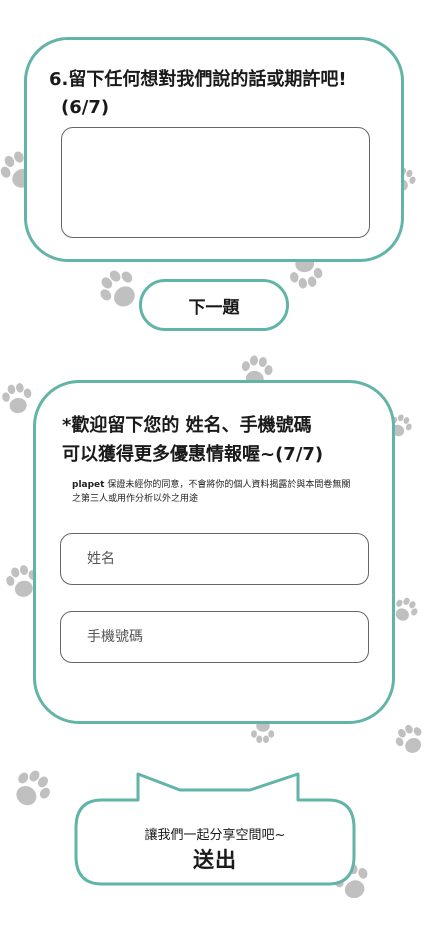 This screenshot has width=428, height=926. I want to click on question-7-line2: 可以獲得更多優惠情報喔~(7/7), so click(193, 454).